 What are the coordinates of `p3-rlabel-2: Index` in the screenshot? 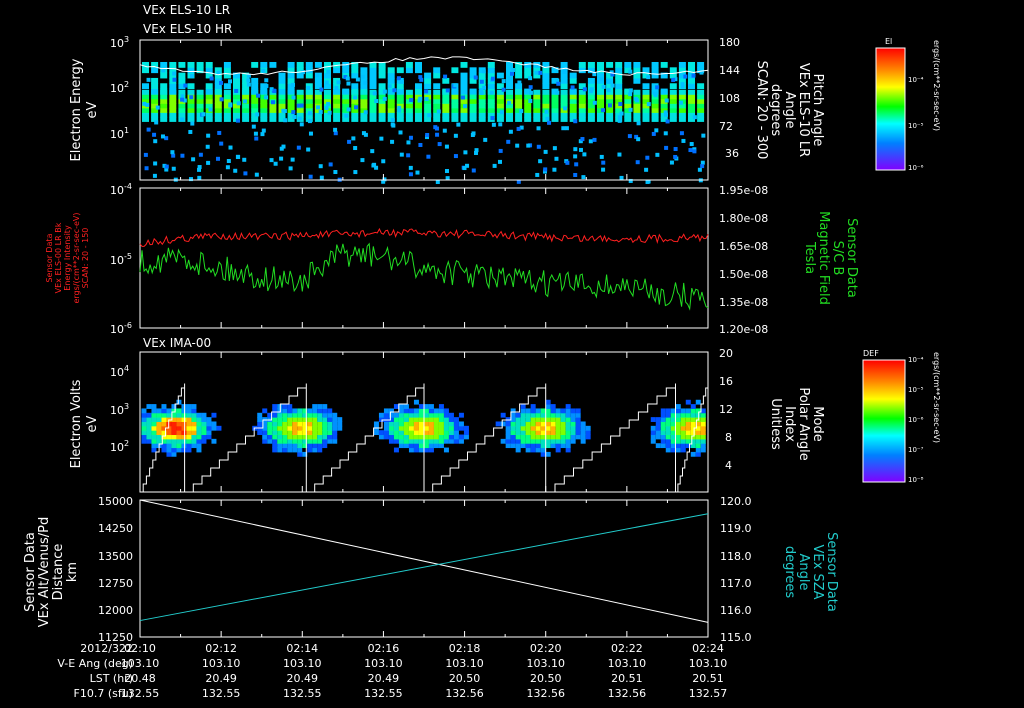 It's located at (789, 424).